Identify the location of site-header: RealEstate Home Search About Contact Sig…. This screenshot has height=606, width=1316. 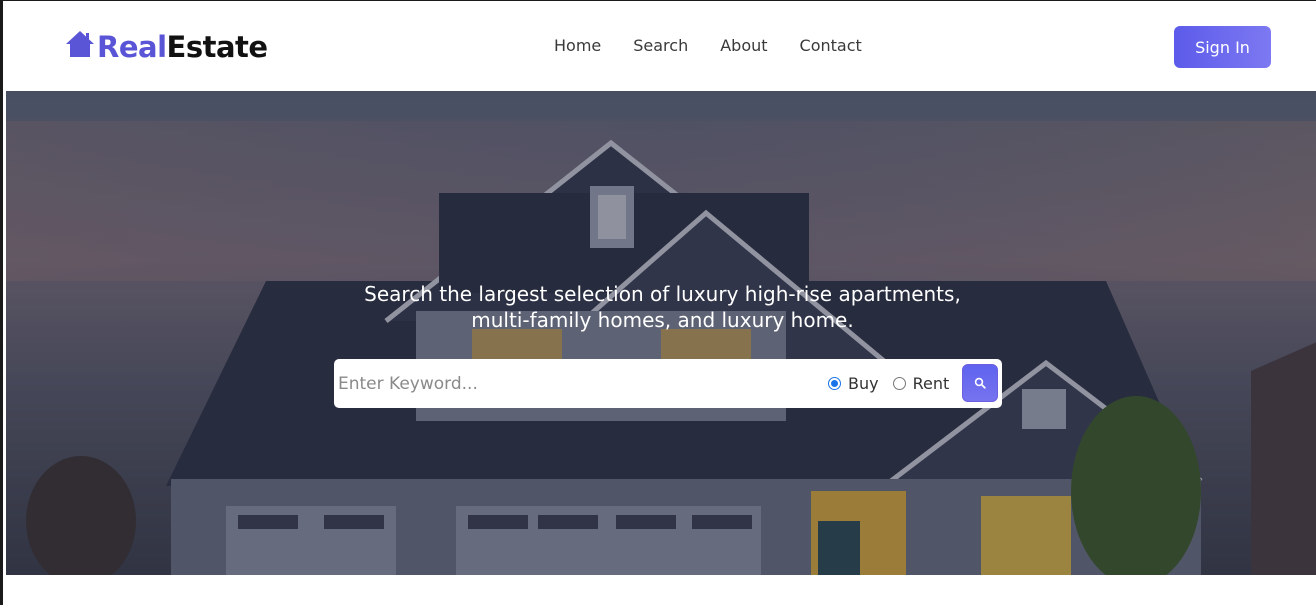
(661, 46).